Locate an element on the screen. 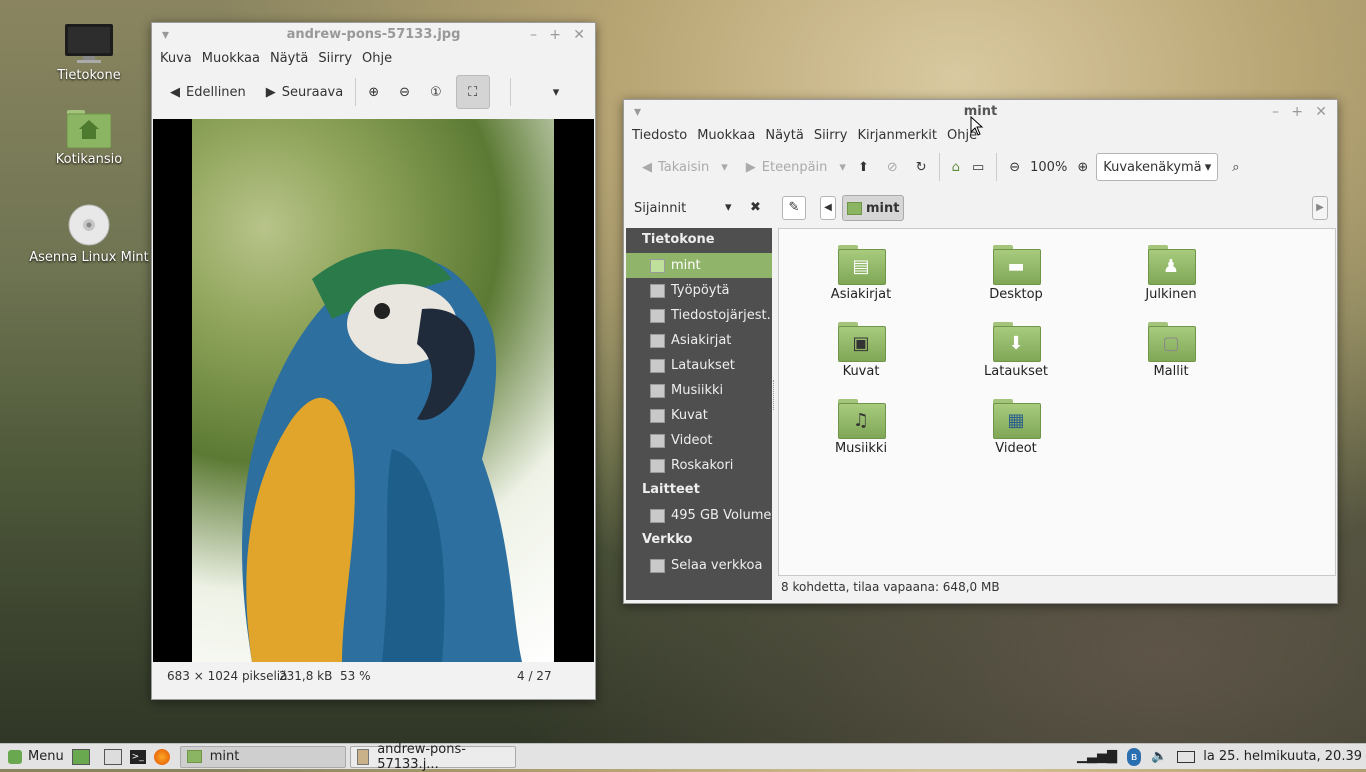 The height and width of the screenshot is (772, 1366). file-item-desktop: ▬ Desktop is located at coordinates (1016, 273).